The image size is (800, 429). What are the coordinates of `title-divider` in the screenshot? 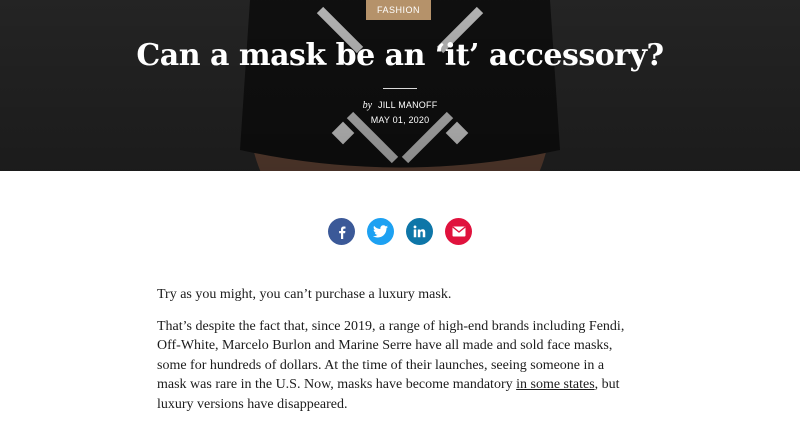 It's located at (400, 88).